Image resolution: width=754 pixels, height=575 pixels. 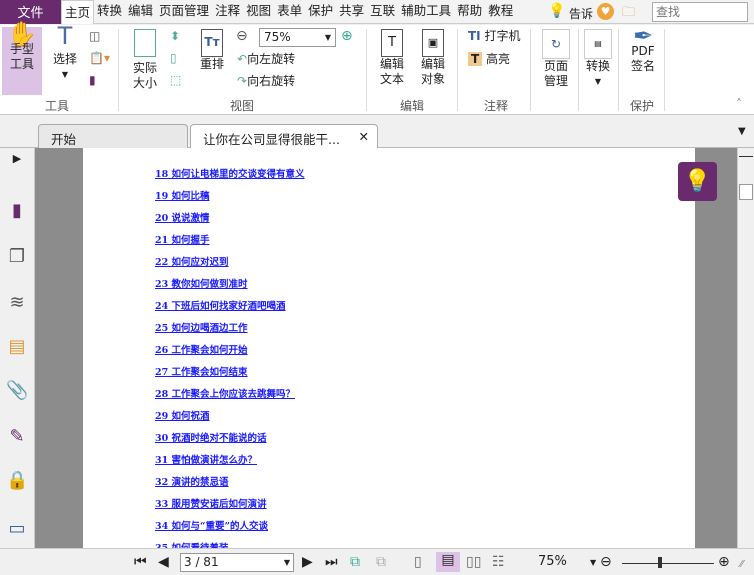 What do you see at coordinates (307, 562) in the screenshot?
I see `next-page-icon: ▶` at bounding box center [307, 562].